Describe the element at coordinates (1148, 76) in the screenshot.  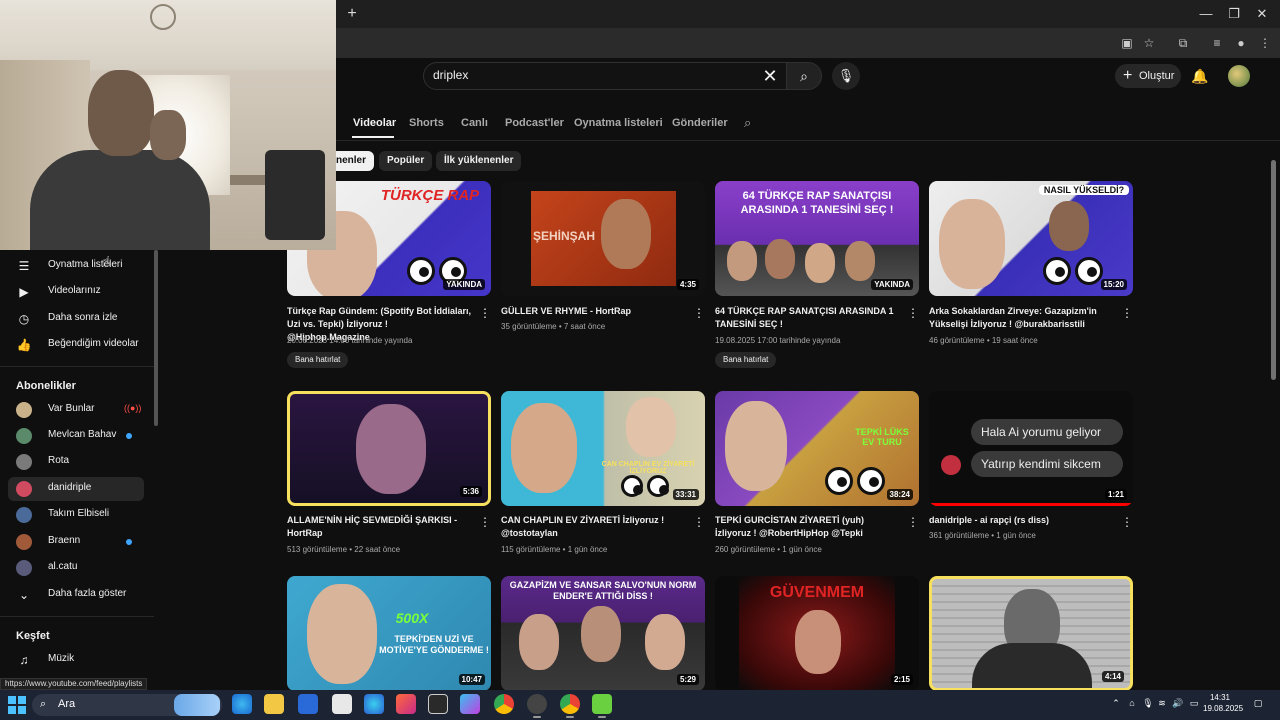
I see `create-button: + Oluştur` at that location.